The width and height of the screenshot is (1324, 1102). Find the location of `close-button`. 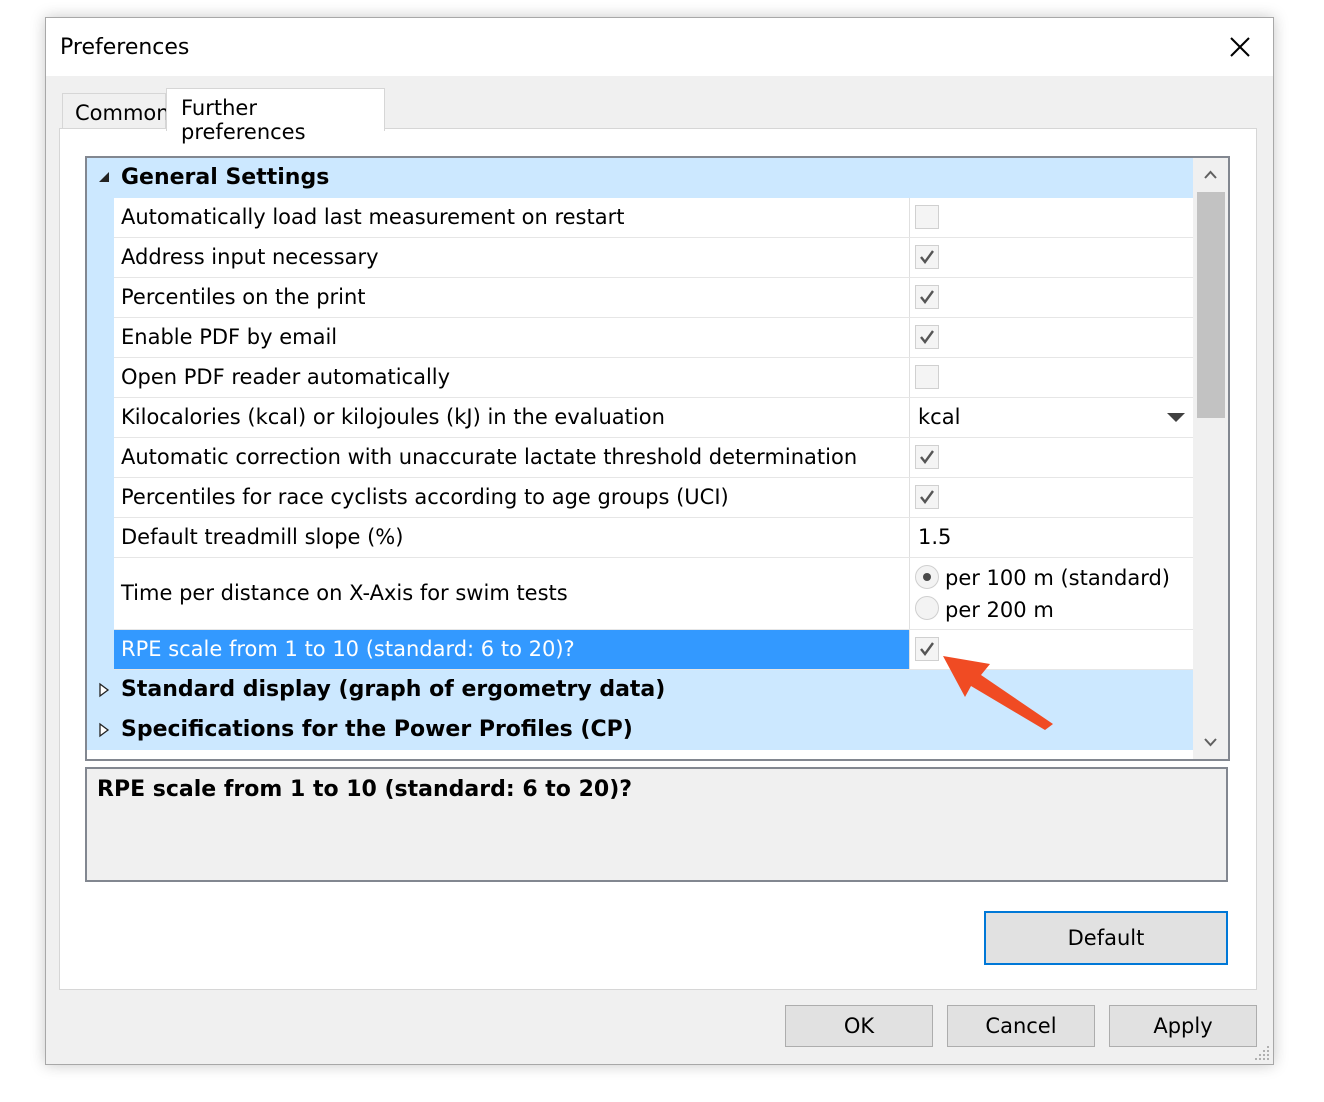

close-button is located at coordinates (1240, 47).